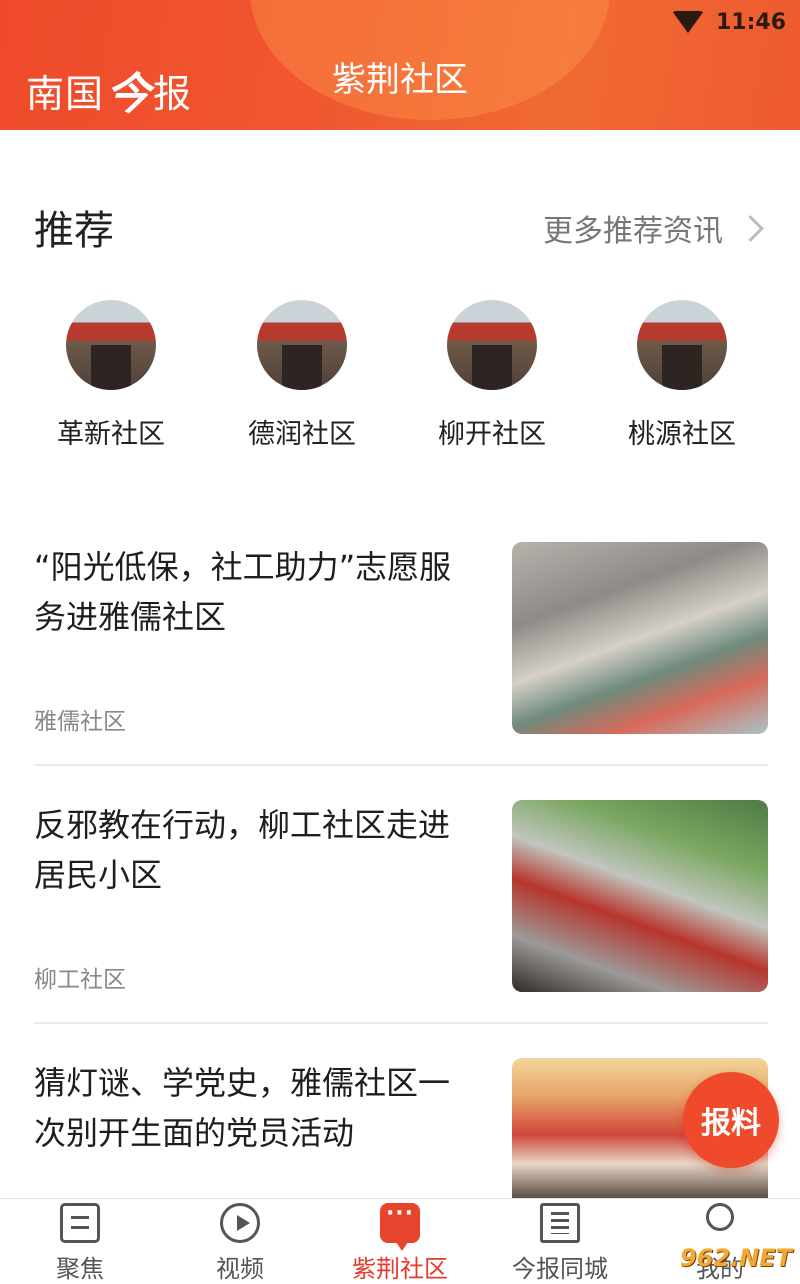 The width and height of the screenshot is (800, 1284). What do you see at coordinates (240, 1223) in the screenshot?
I see `play-icon` at bounding box center [240, 1223].